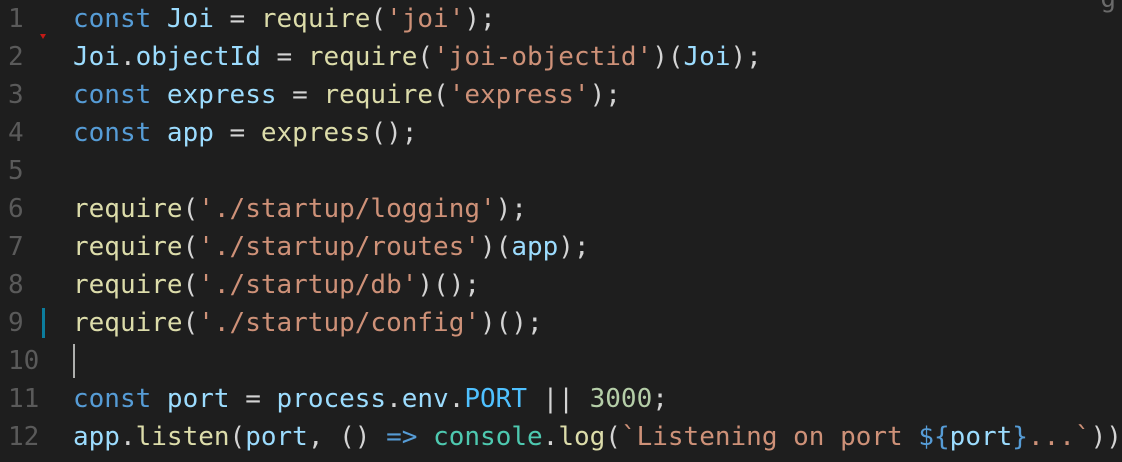 This screenshot has height=462, width=1122. I want to click on line-code: const port = process.env.PORT || 3000;, so click(370, 399).